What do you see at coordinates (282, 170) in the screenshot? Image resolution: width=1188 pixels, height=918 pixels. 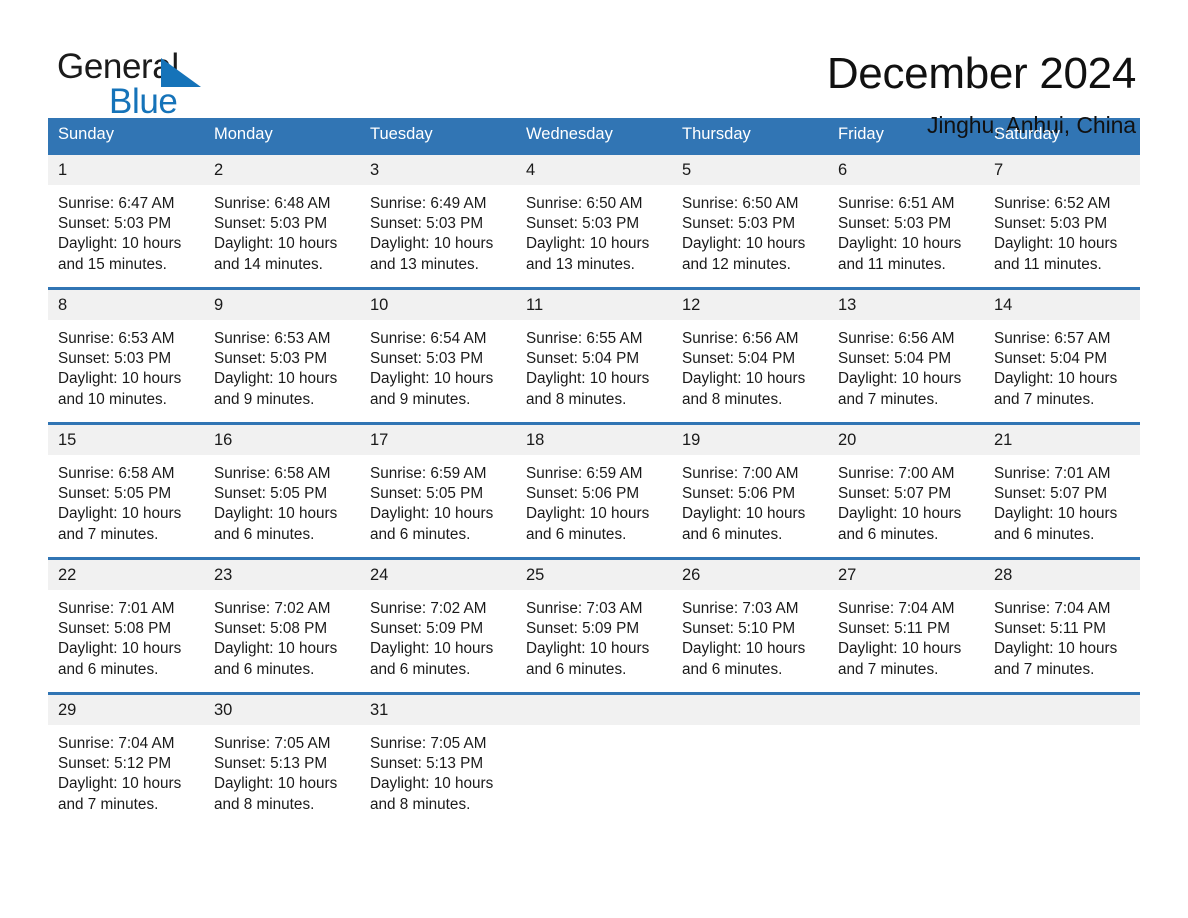 I see `day-number: 2` at bounding box center [282, 170].